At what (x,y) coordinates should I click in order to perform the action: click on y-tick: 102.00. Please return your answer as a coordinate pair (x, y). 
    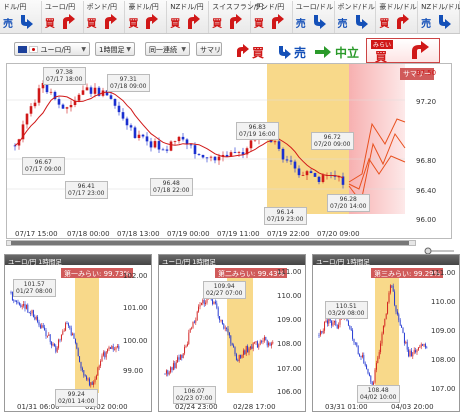
    Looking at the image, I should click on (135, 276).